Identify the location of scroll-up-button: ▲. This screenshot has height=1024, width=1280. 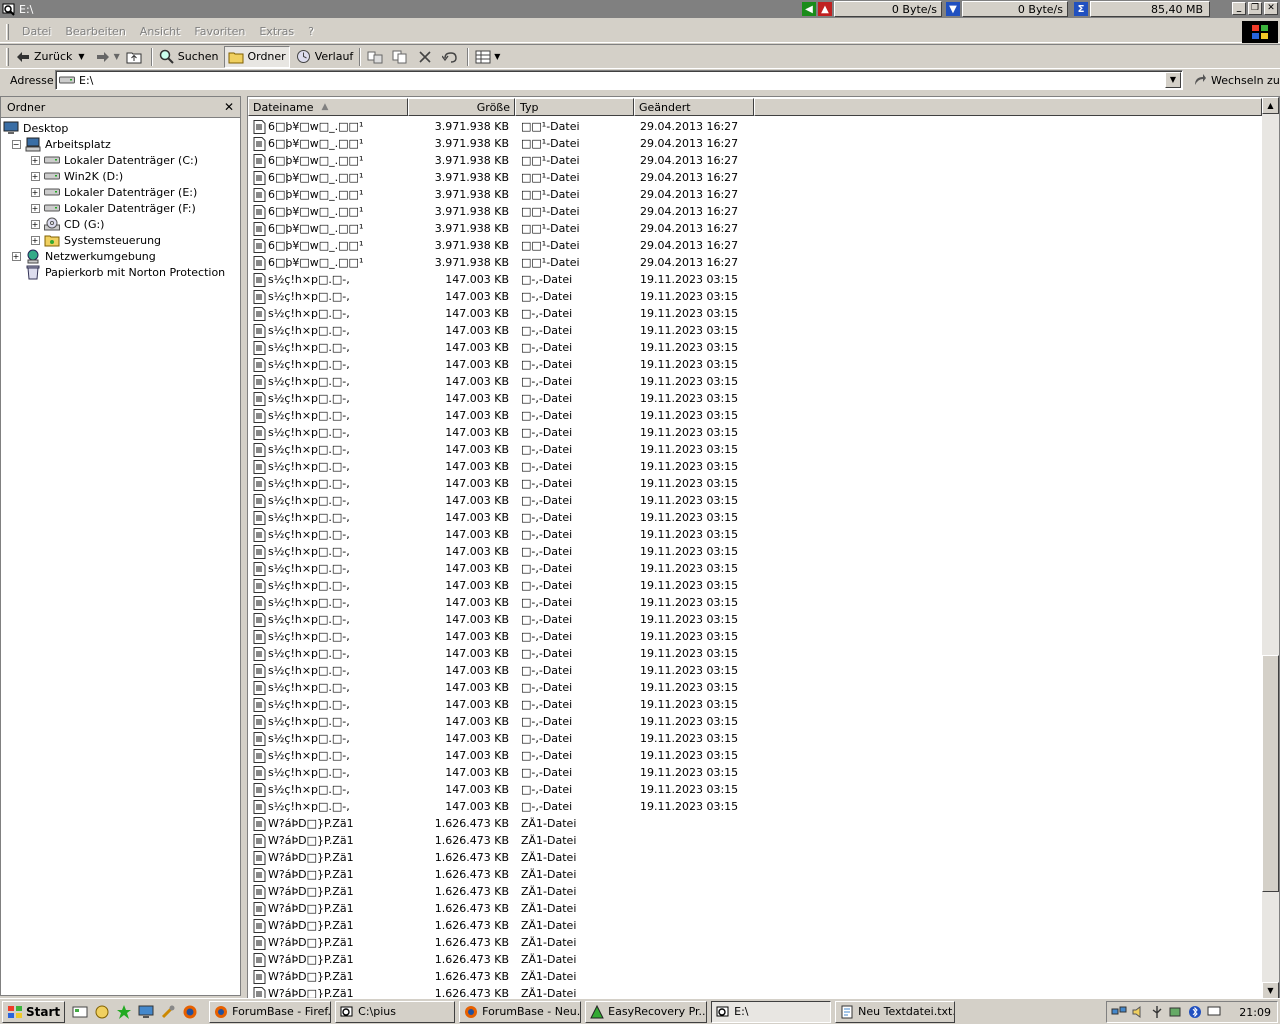
(1270, 105).